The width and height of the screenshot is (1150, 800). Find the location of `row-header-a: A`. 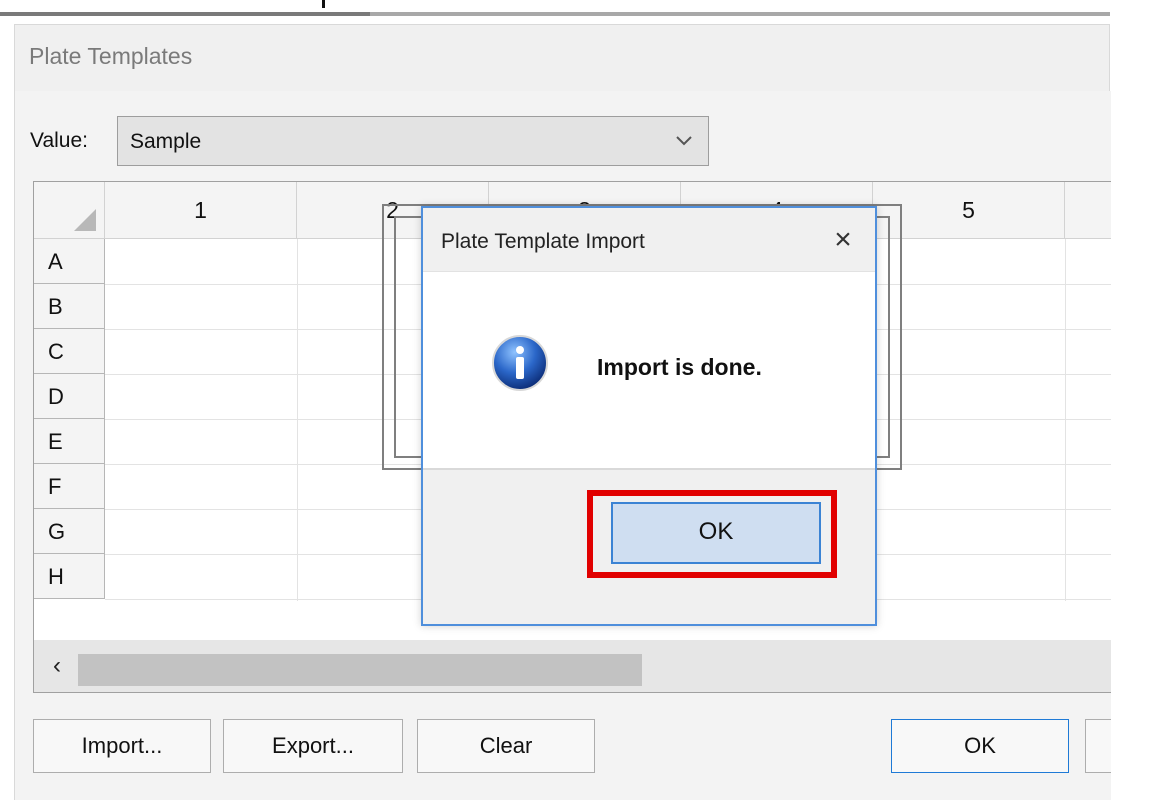

row-header-a: A is located at coordinates (69, 261).